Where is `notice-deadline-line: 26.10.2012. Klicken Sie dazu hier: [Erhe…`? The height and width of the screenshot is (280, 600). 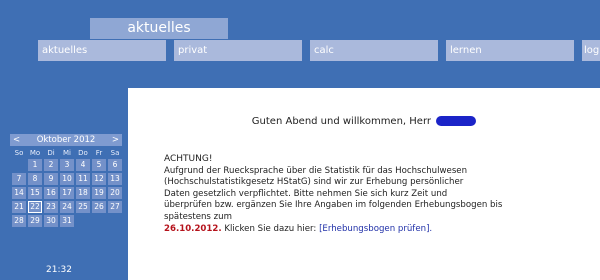 notice-deadline-line: 26.10.2012. Klicken Sie dazu hier: [Erhe… is located at coordinates (382, 230).